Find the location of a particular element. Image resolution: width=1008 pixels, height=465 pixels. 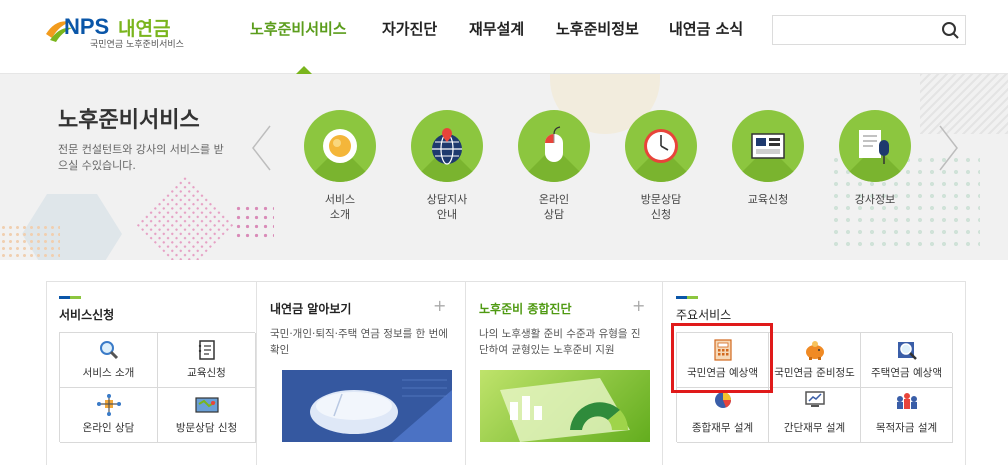

service-intro-button: 서비스 소개 is located at coordinates (109, 360).